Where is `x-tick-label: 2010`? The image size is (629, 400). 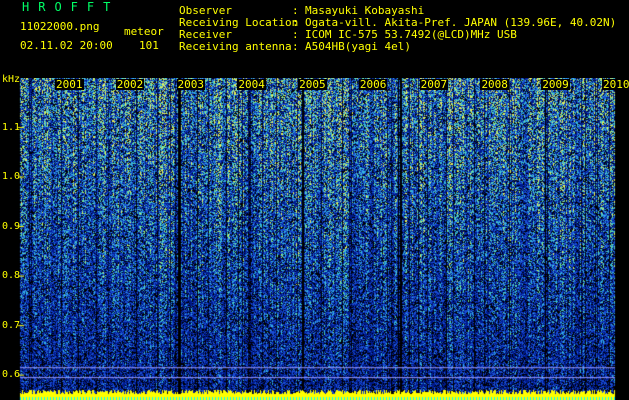 x-tick-label: 2010 is located at coordinates (615, 84).